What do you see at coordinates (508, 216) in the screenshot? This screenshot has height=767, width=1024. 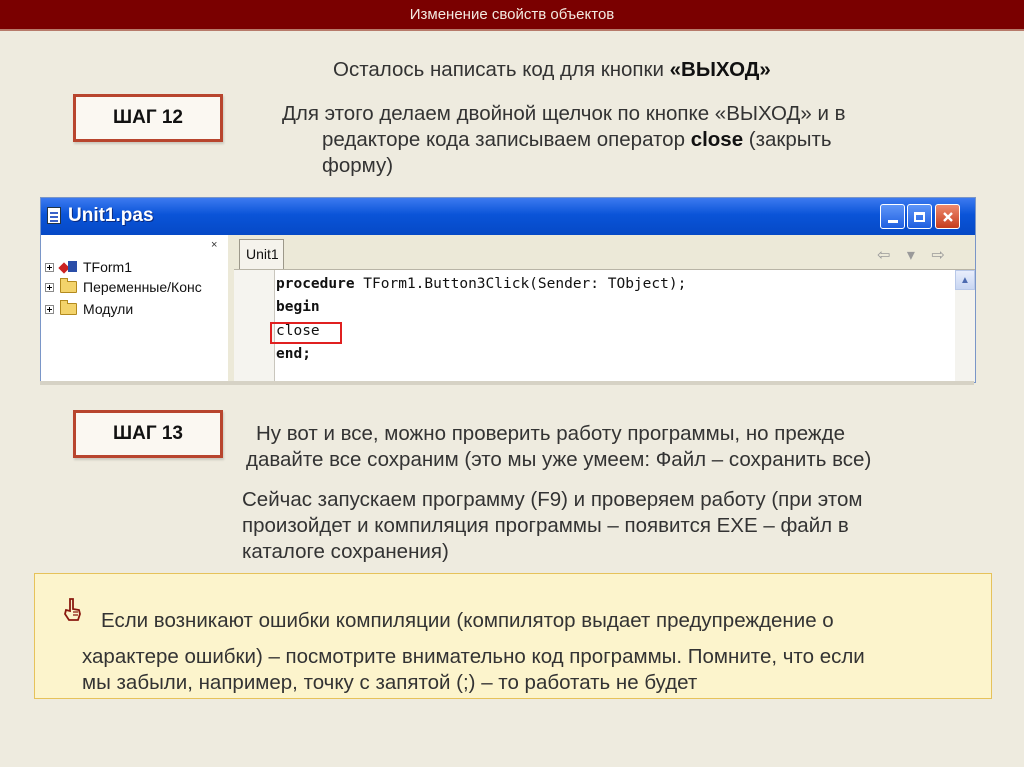 I see `window-title-bar: Unit1.pas` at bounding box center [508, 216].